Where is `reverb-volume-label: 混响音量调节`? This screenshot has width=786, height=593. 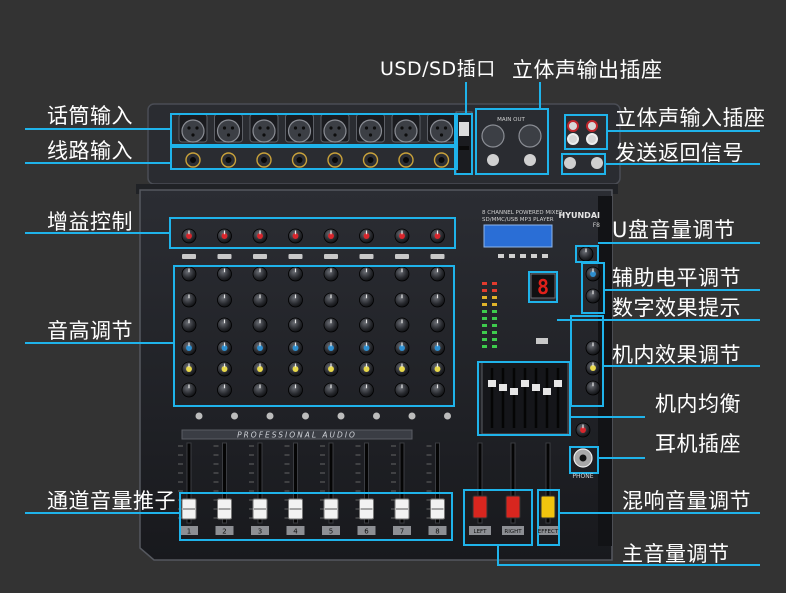 reverb-volume-label: 混响音量调节 is located at coordinates (686, 501).